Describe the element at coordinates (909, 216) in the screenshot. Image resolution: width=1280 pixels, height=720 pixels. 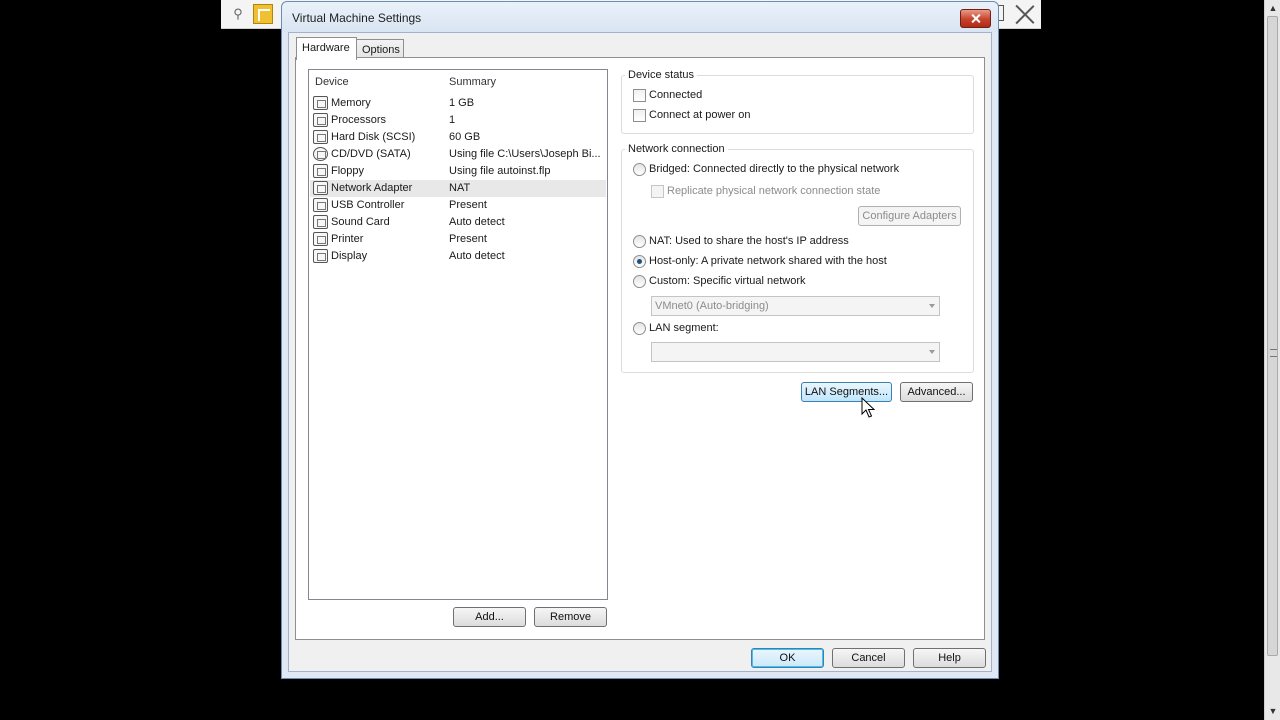
I see `configure-adapters-button: Configure Adapters` at that location.